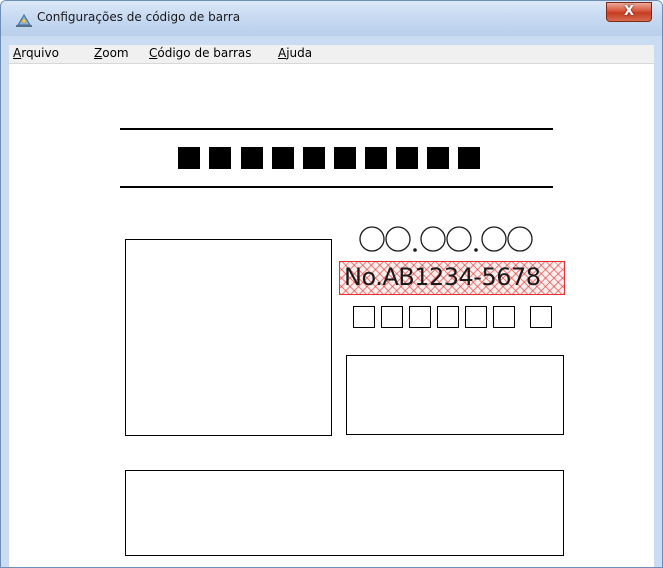  Describe the element at coordinates (336, 187) in the screenshot. I see `barcode-bottom-rule` at that location.